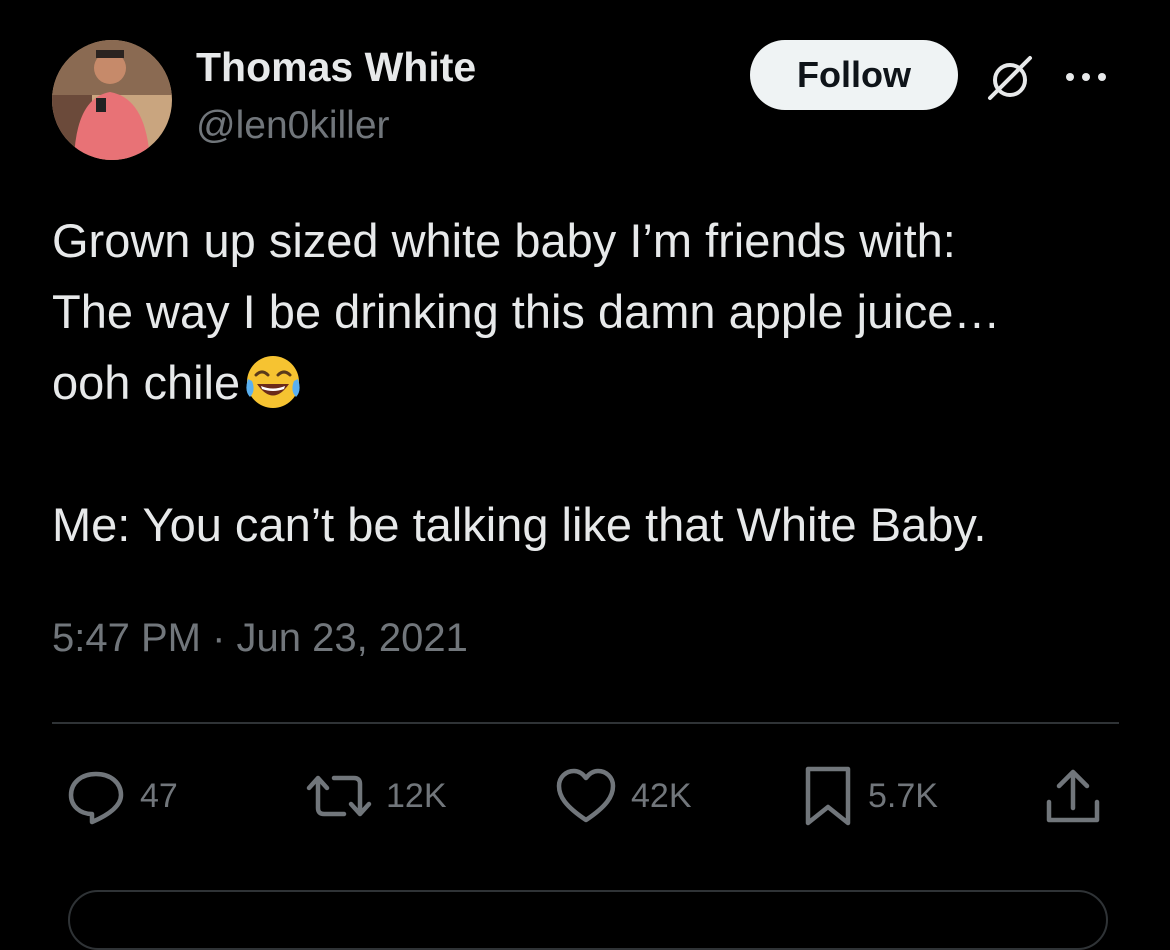 This screenshot has width=1170, height=950. I want to click on share-icon, so click(1073, 796).